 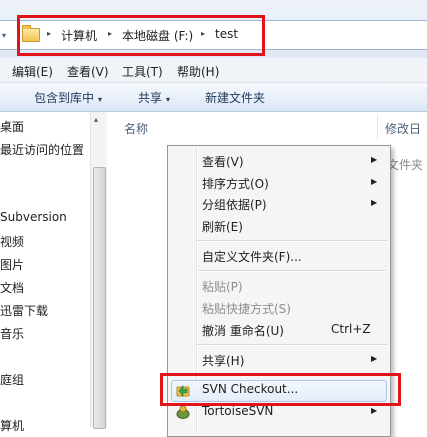 I want to click on menu-item-paste-shortcut: 粘贴快捷方式(S), so click(x=246, y=309).